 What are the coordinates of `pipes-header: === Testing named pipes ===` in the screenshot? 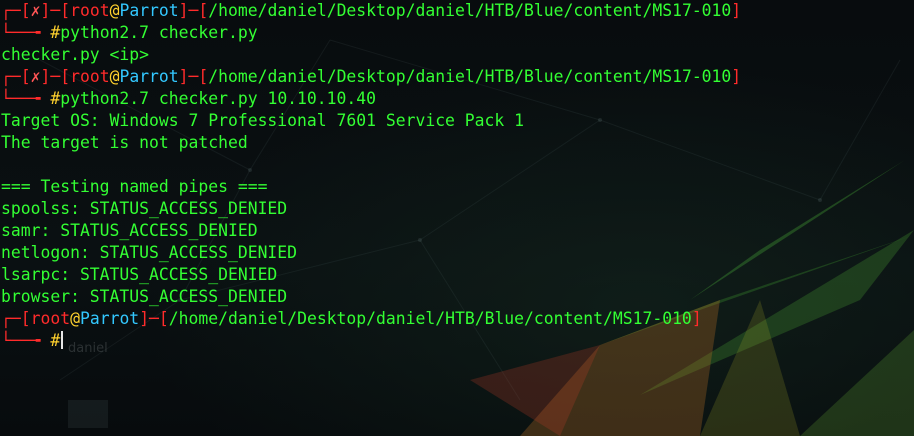 It's located at (134, 186).